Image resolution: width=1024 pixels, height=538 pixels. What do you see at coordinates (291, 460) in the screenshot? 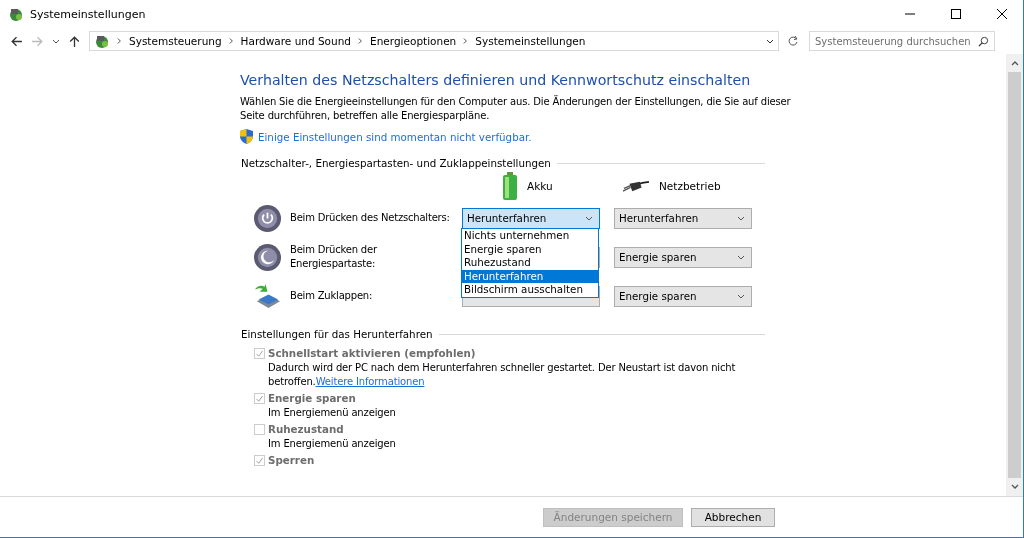
I see `checkbox-label: Sperren` at bounding box center [291, 460].